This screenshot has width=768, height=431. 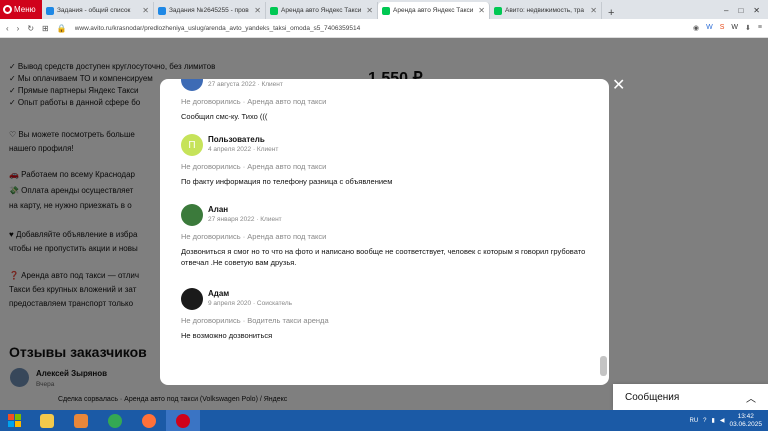 I want to click on extension-s-icon: S, so click(x=722, y=28).